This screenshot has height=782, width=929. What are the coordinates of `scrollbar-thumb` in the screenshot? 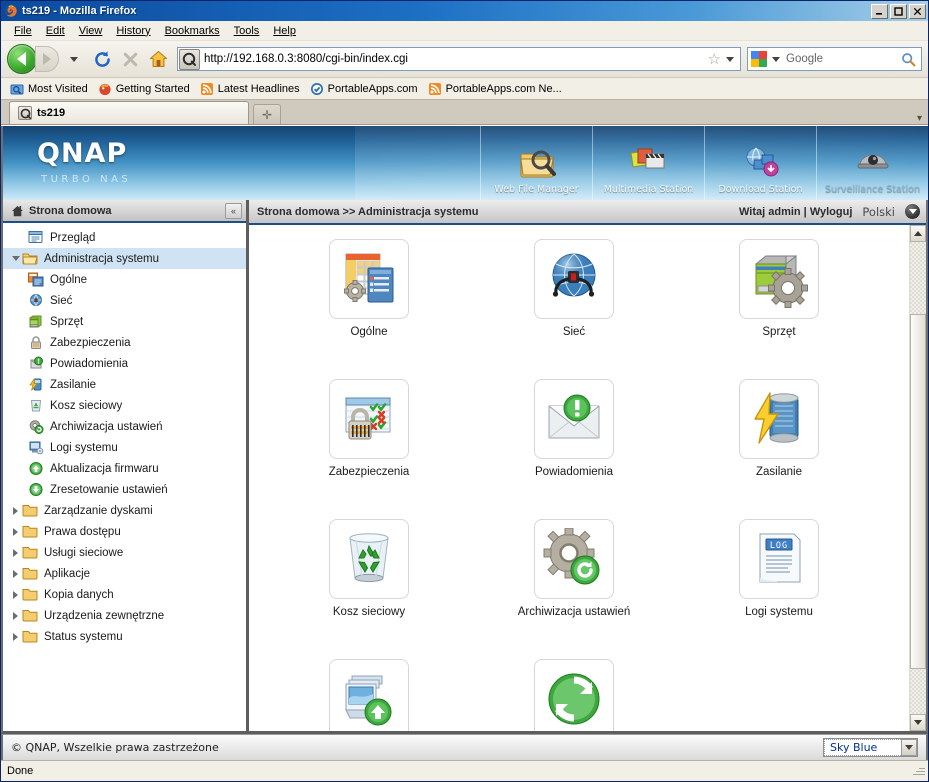 It's located at (918, 491).